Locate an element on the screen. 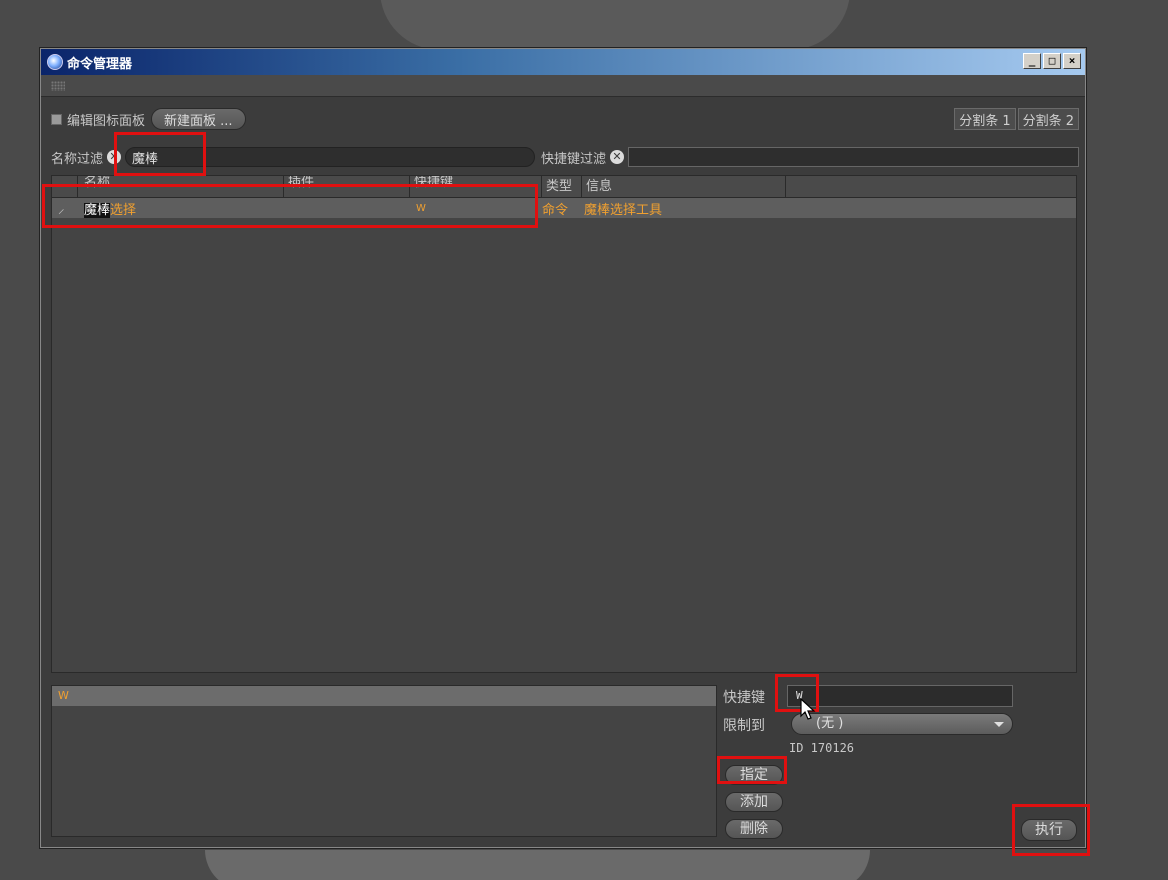 This screenshot has height=880, width=1168. window-title: 命令管理器 is located at coordinates (100, 64).